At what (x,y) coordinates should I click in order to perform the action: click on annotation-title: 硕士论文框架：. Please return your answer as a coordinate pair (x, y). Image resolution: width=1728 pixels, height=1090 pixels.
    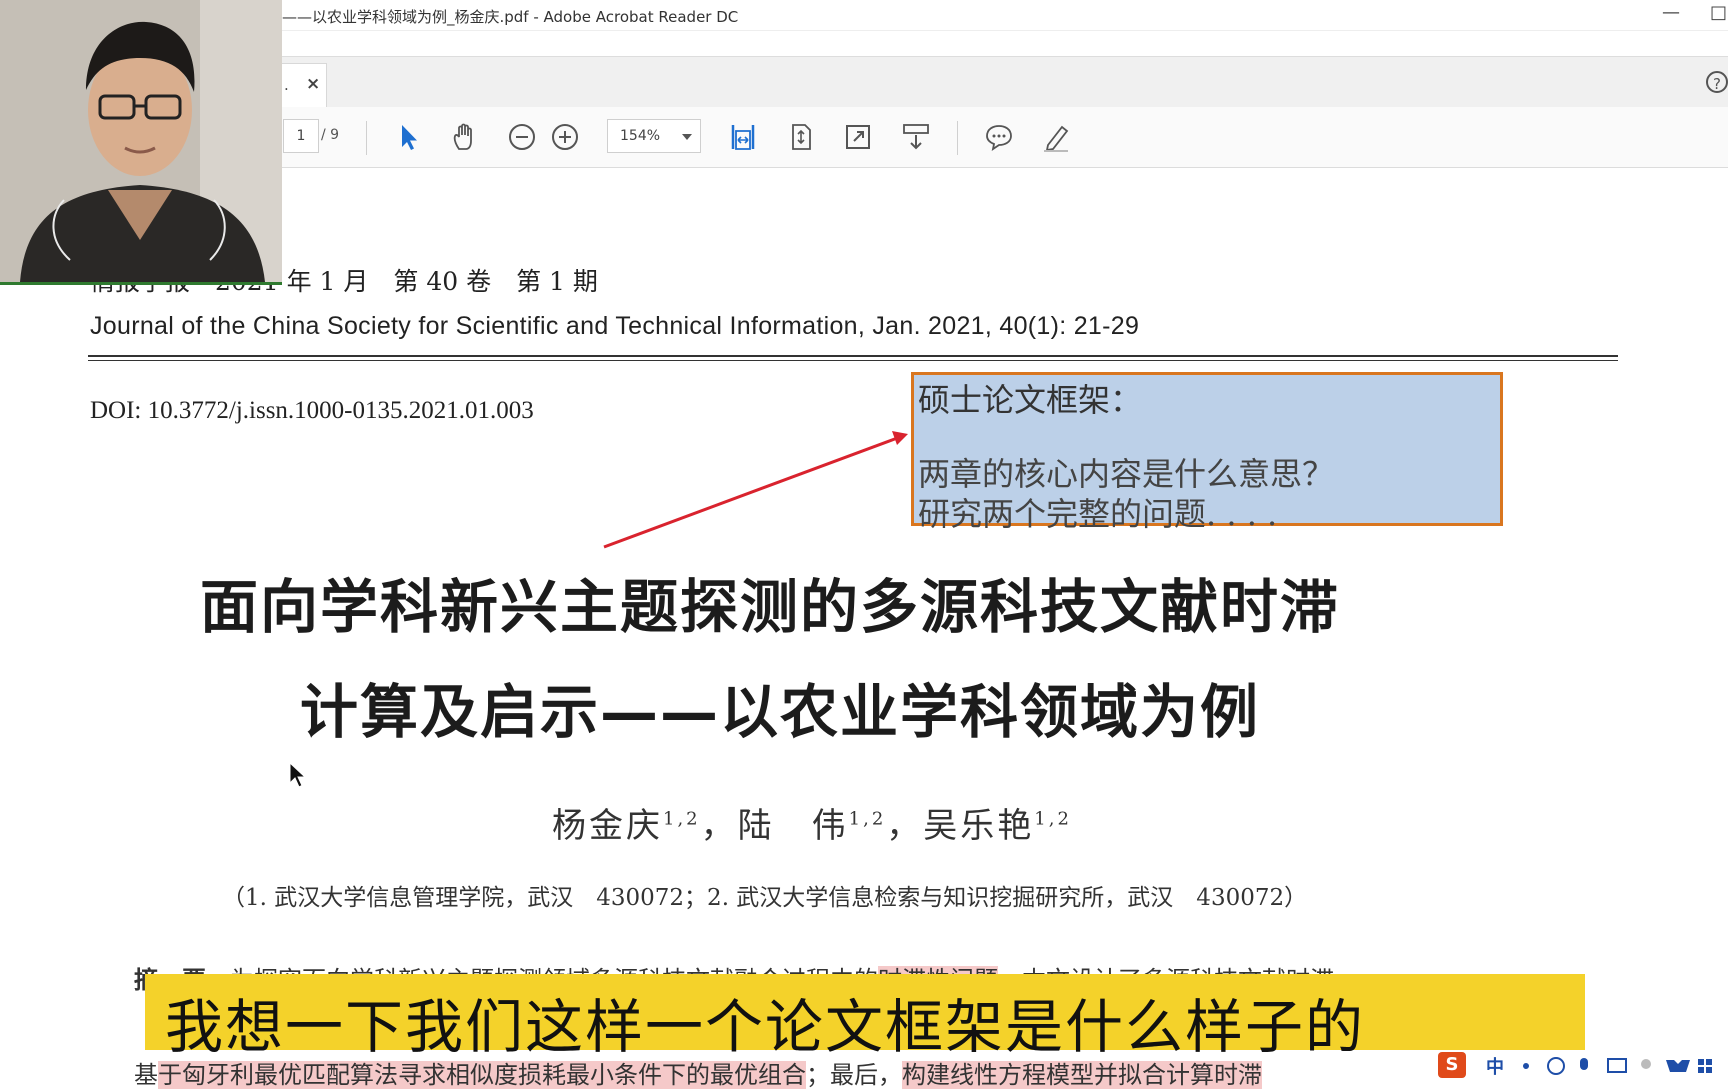
    Looking at the image, I should click on (1030, 400).